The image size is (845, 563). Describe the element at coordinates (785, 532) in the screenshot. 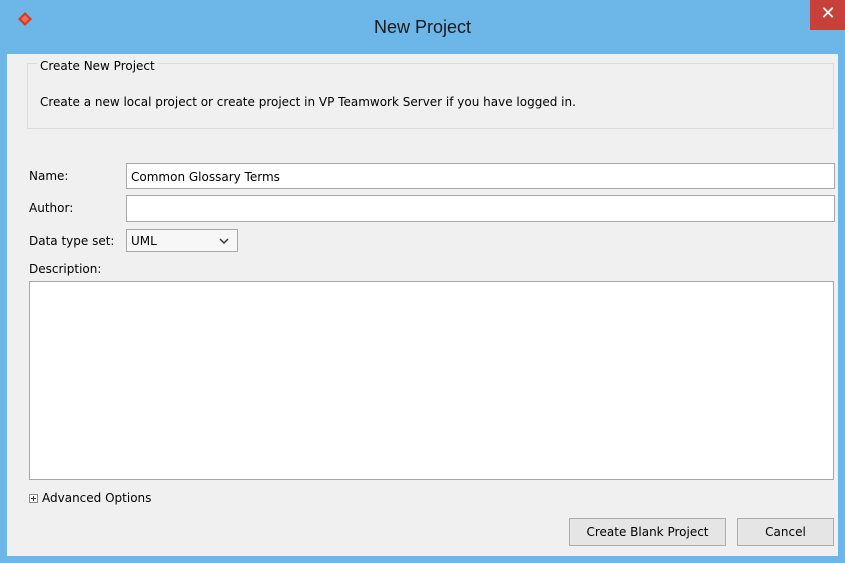

I see `cancel-button: Cancel` at that location.